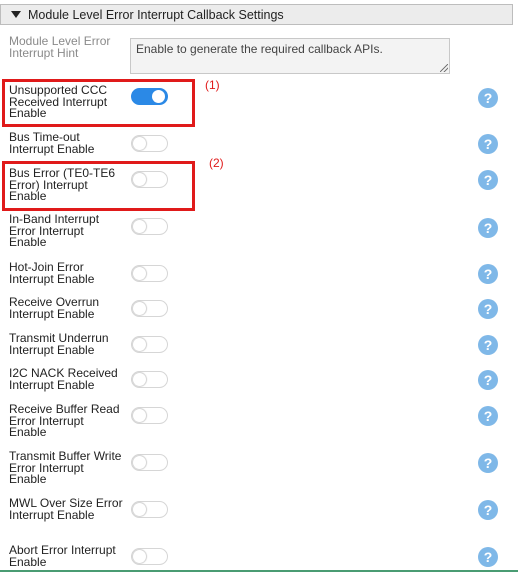  What do you see at coordinates (149, 415) in the screenshot?
I see `toggle-receive-buffer-read` at bounding box center [149, 415].